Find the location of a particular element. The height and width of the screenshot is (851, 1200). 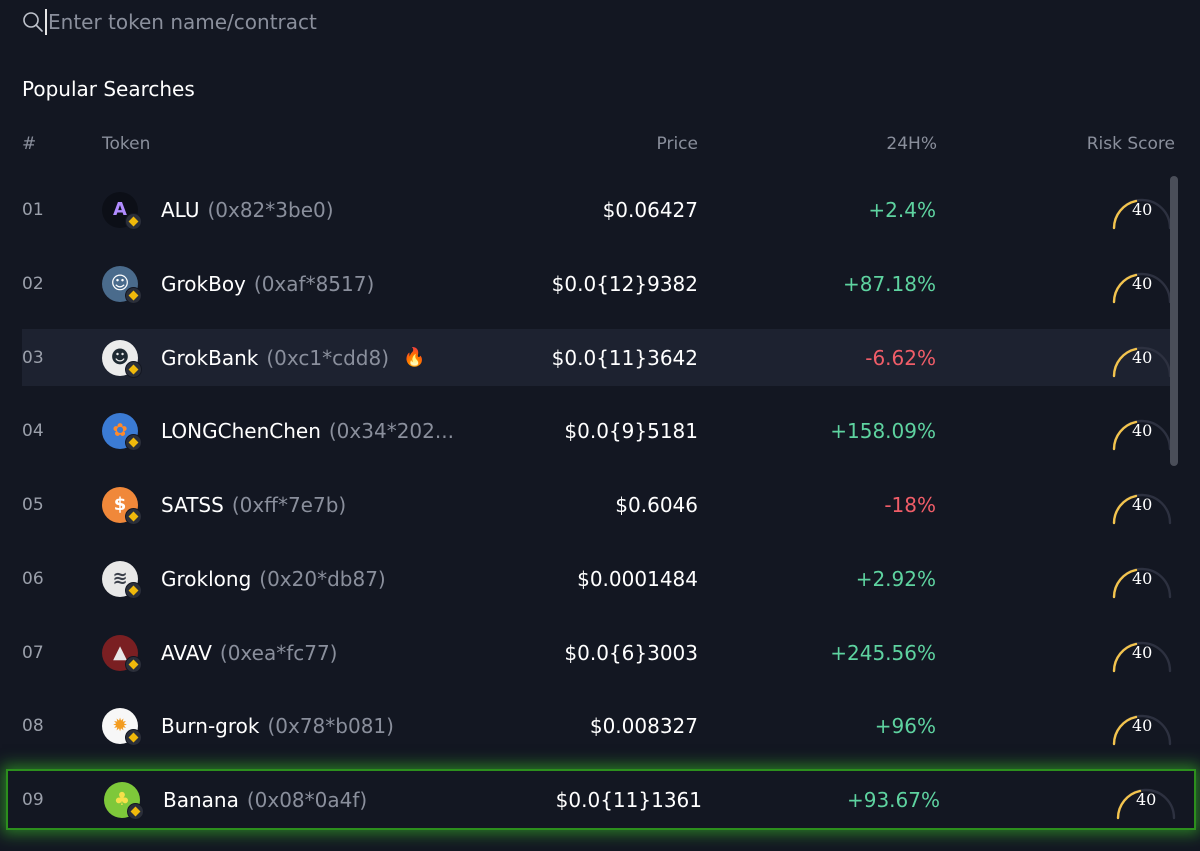

column-header-num: # is located at coordinates (29, 144).